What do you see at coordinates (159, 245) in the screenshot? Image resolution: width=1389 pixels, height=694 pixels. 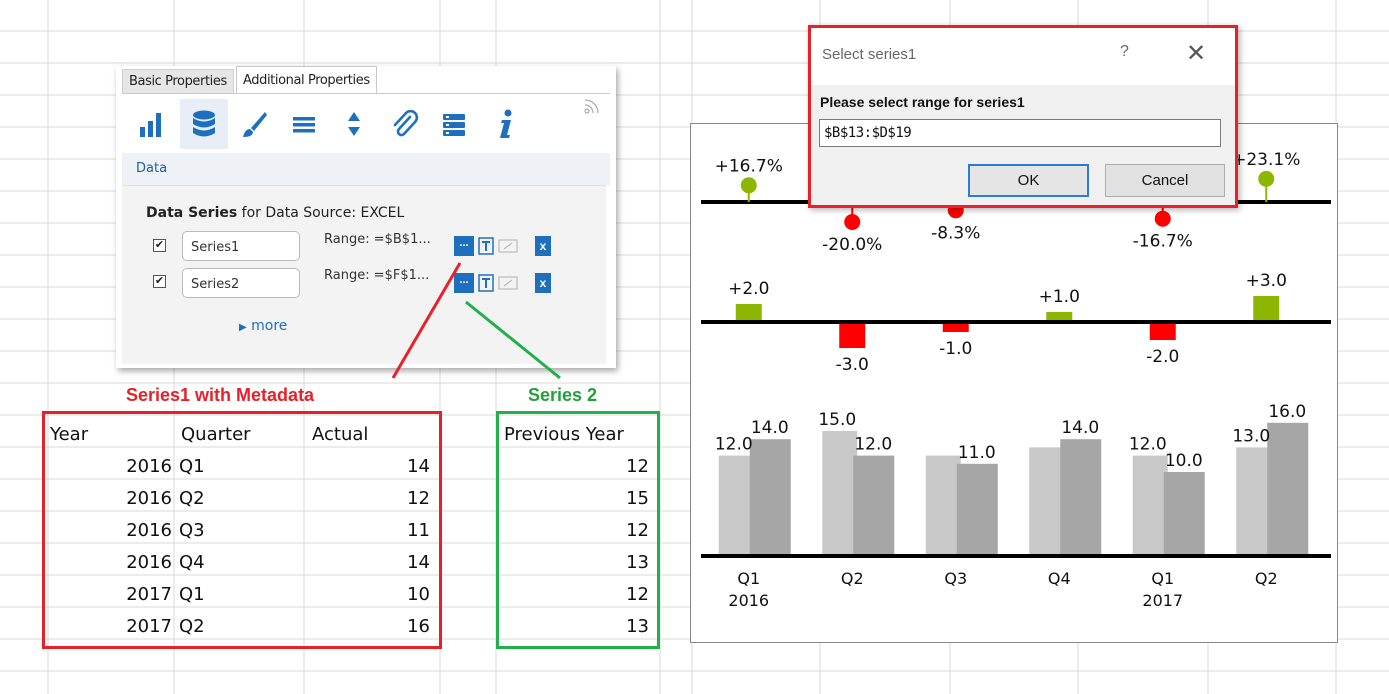 I see `series1-checkbox: ✔` at bounding box center [159, 245].